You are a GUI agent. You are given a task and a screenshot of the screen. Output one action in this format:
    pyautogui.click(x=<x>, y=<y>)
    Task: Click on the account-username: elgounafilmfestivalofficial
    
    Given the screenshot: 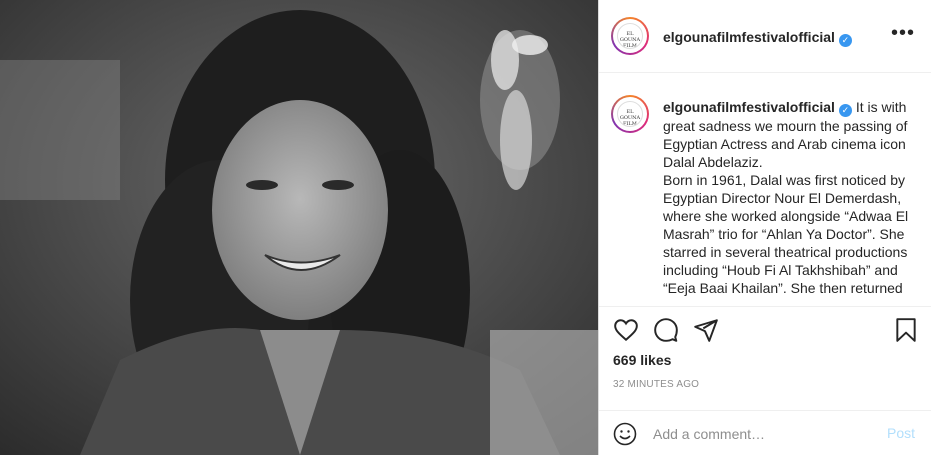 What is the action you would take?
    pyautogui.click(x=749, y=37)
    